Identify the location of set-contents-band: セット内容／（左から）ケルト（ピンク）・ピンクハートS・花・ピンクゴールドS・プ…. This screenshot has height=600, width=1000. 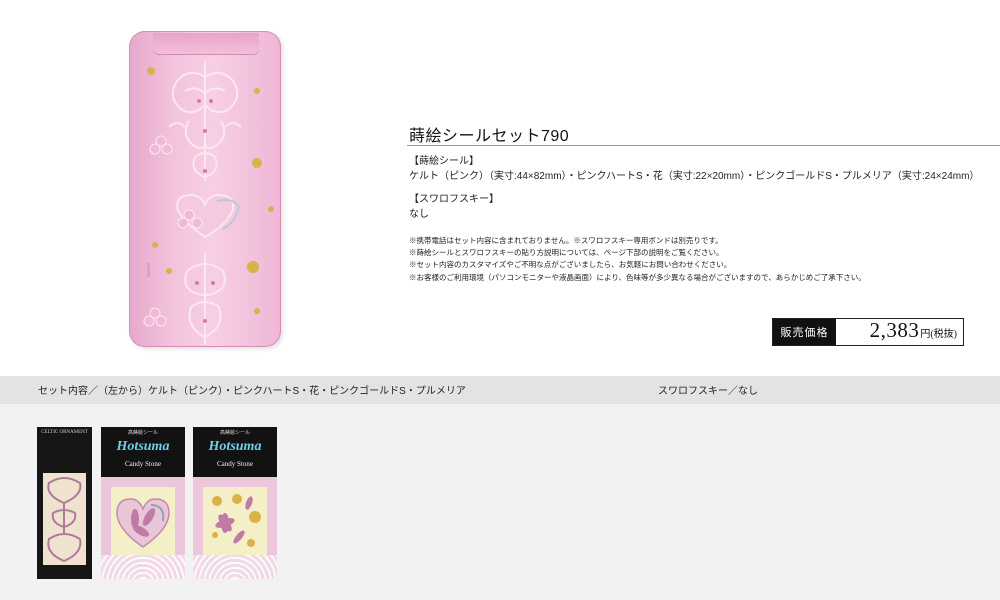
(500, 390).